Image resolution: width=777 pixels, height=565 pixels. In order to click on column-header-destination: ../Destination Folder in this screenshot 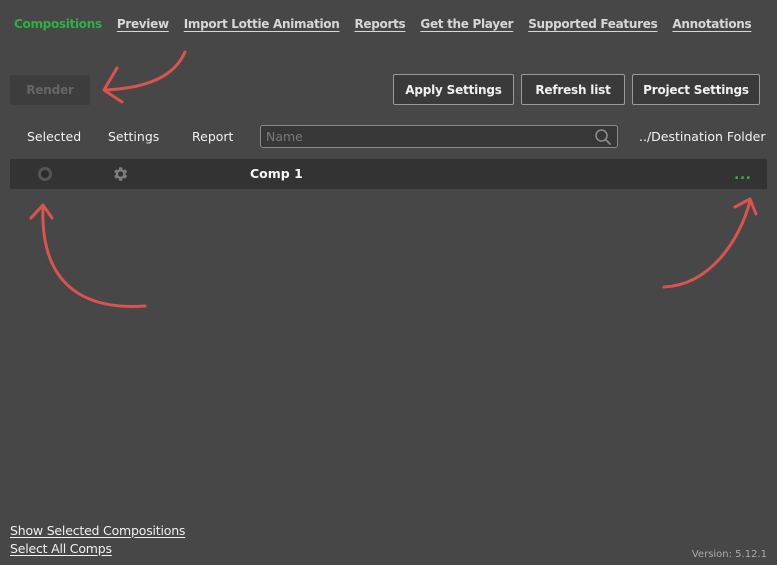, I will do `click(702, 136)`.